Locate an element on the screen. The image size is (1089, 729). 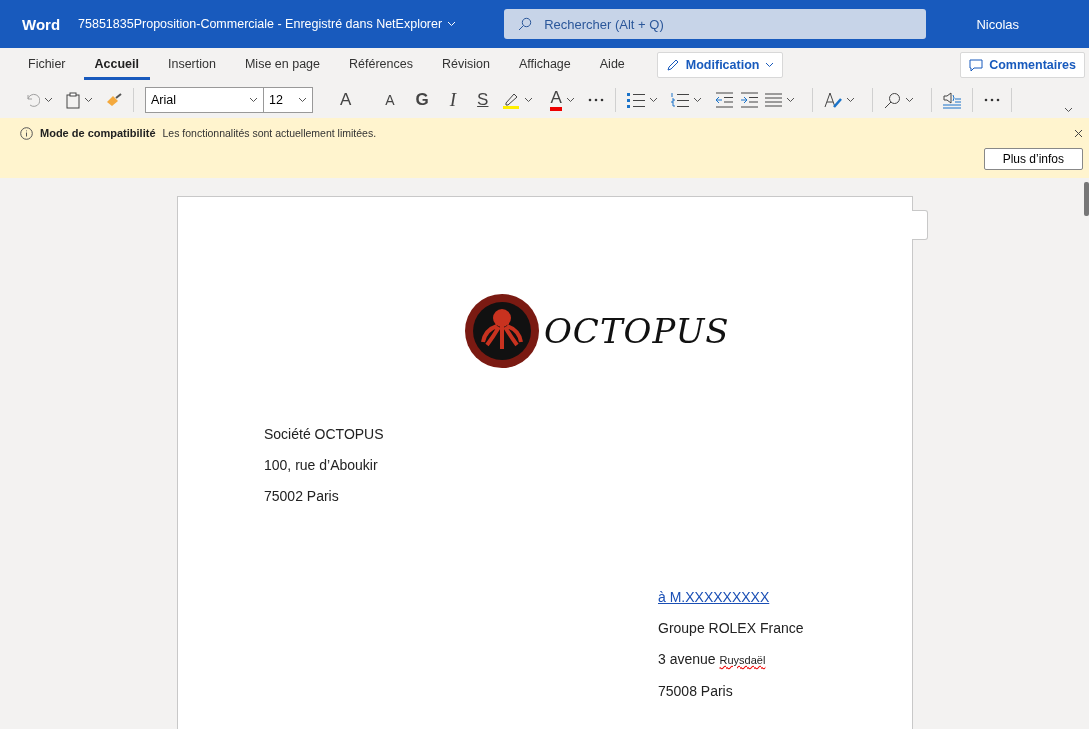
scrollbar-thumb is located at coordinates (1086, 199).